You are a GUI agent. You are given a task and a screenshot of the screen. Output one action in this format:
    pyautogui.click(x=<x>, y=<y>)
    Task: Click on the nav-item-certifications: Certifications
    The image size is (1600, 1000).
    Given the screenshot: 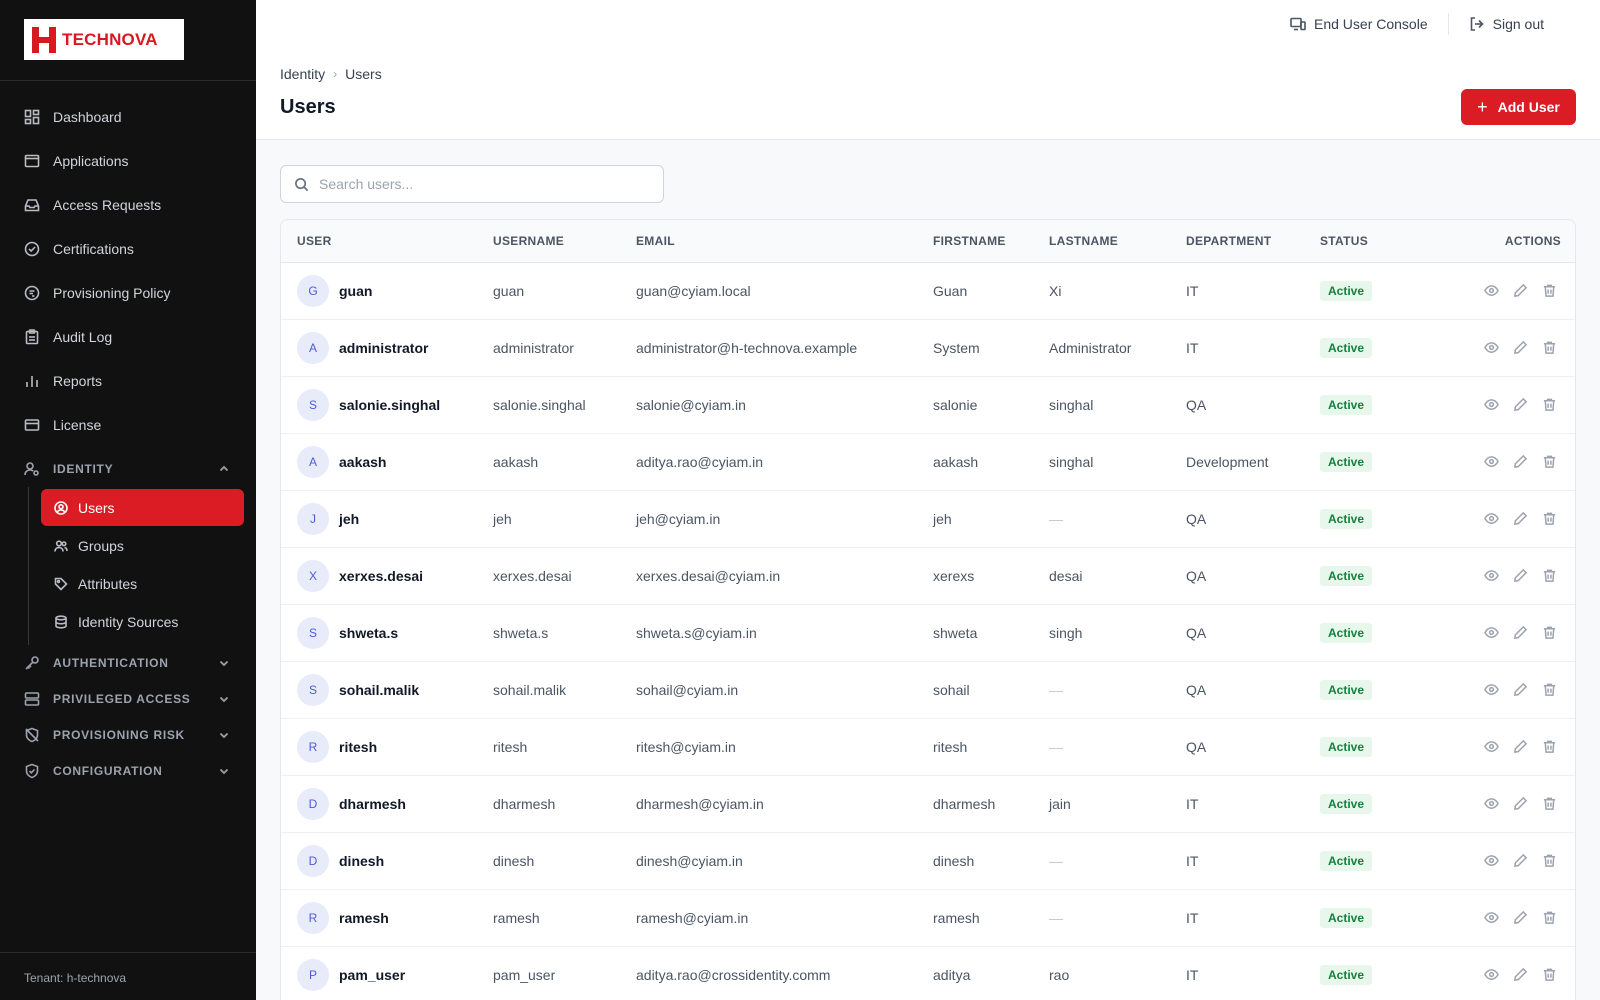 What is the action you would take?
    pyautogui.click(x=128, y=249)
    